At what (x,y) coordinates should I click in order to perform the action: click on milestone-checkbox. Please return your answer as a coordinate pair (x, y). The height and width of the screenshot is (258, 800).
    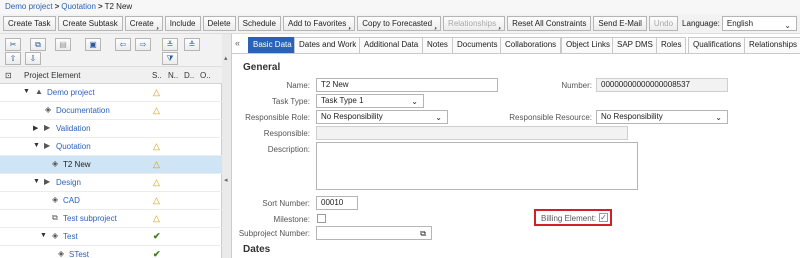
    Looking at the image, I should click on (321, 218).